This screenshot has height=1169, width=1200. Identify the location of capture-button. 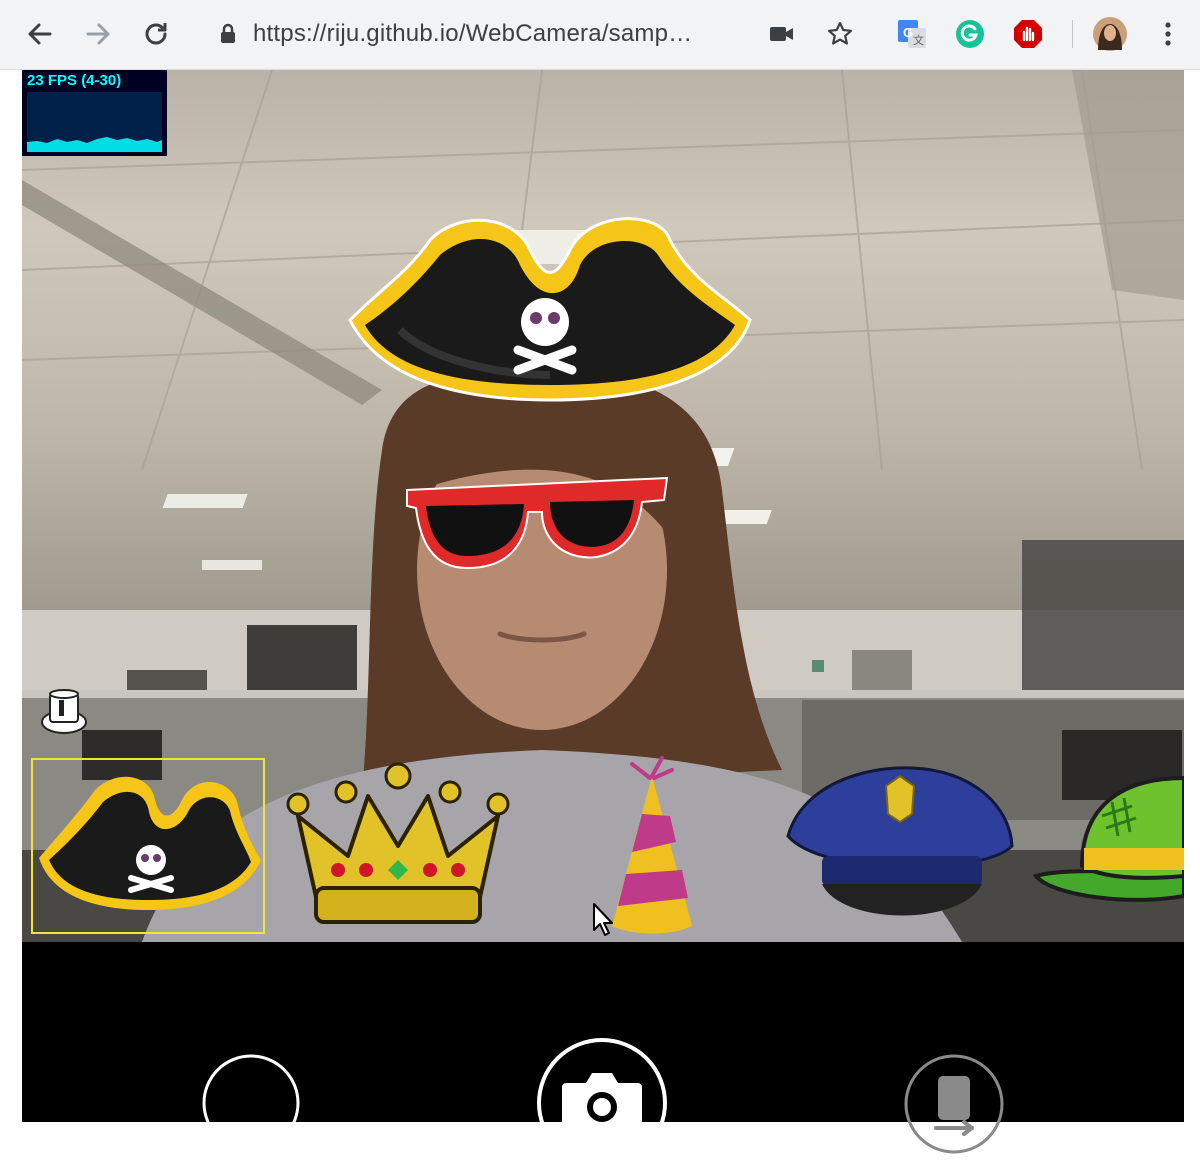
(602, 1103).